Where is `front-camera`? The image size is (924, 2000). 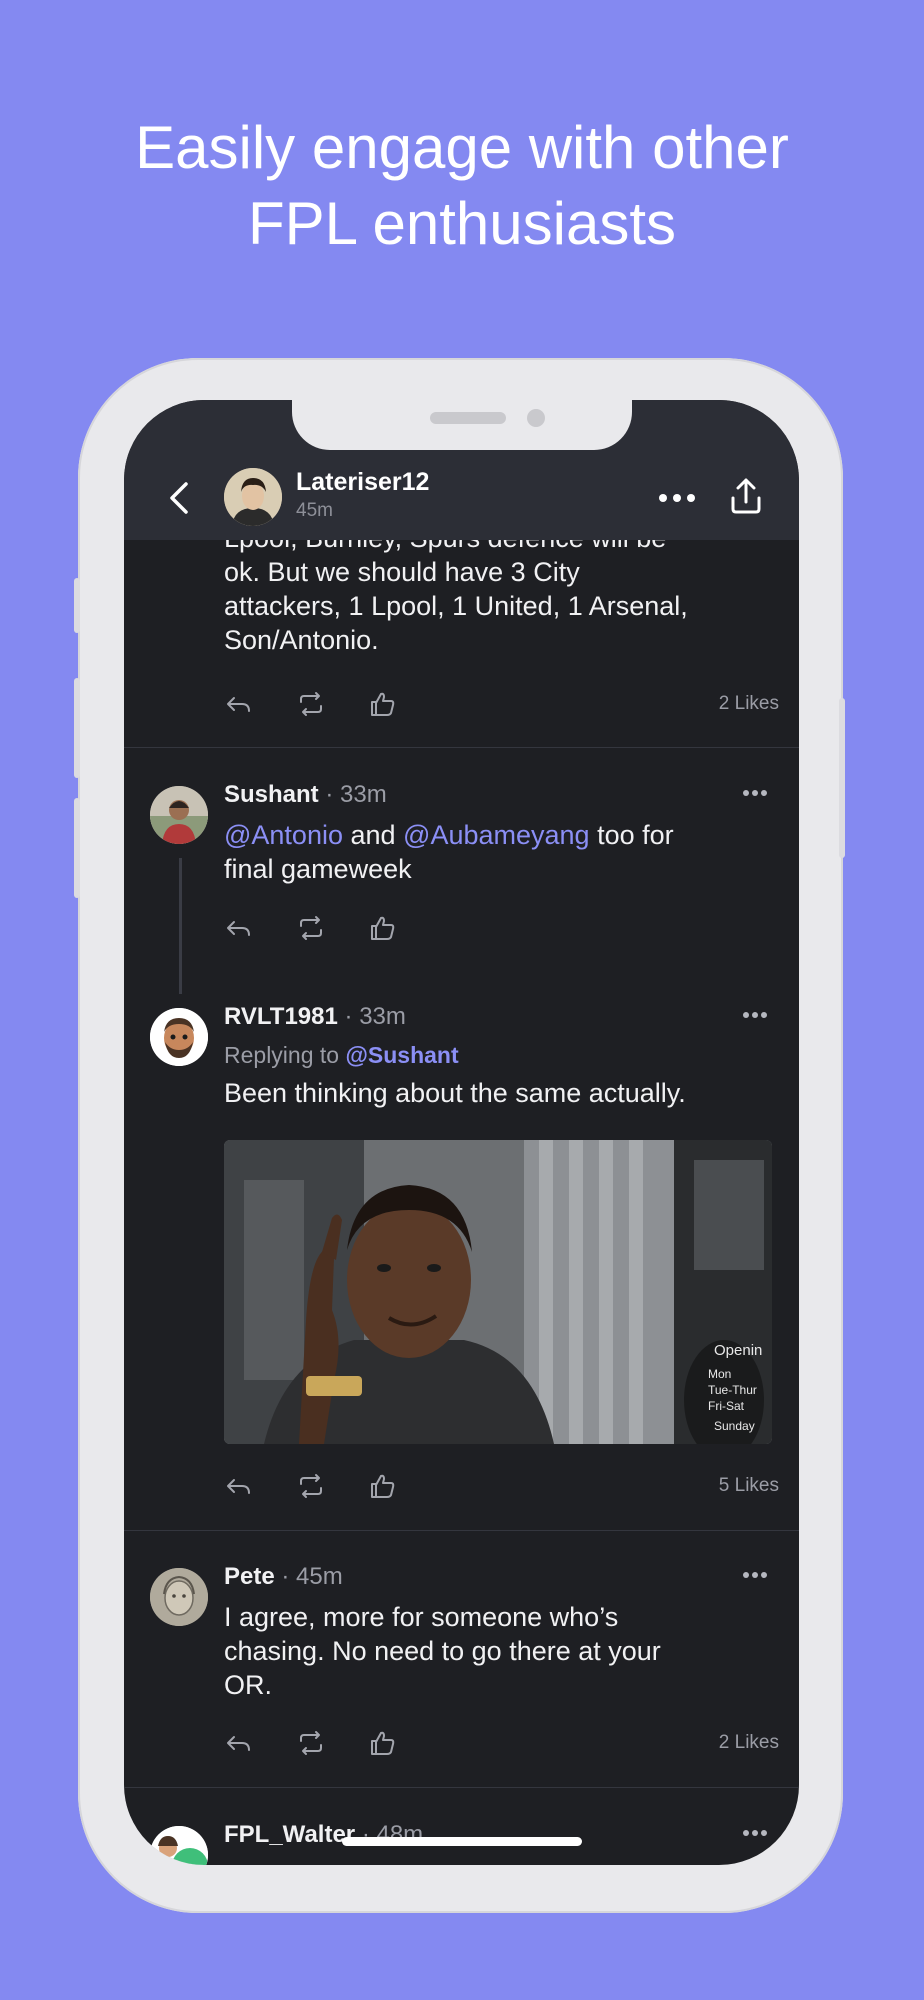 front-camera is located at coordinates (536, 418).